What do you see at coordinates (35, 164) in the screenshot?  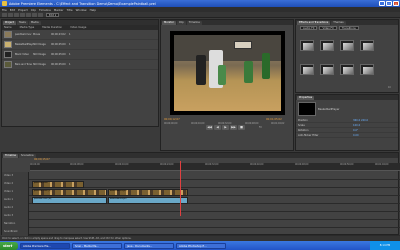 I see `ruler-label: 00;00;00` at bounding box center [35, 164].